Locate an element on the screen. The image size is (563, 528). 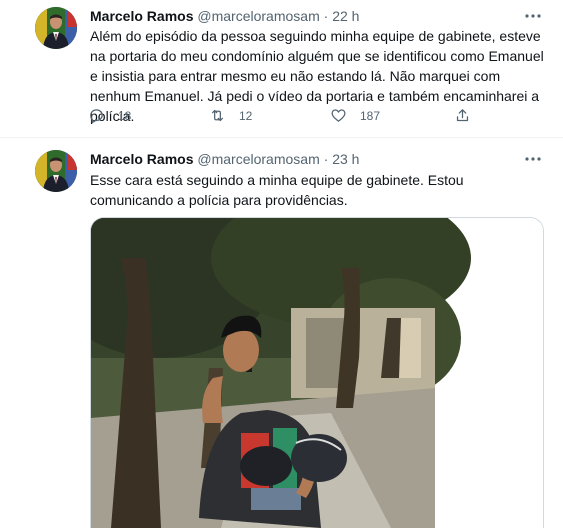
reply-button: 18 is located at coordinates (109, 115).